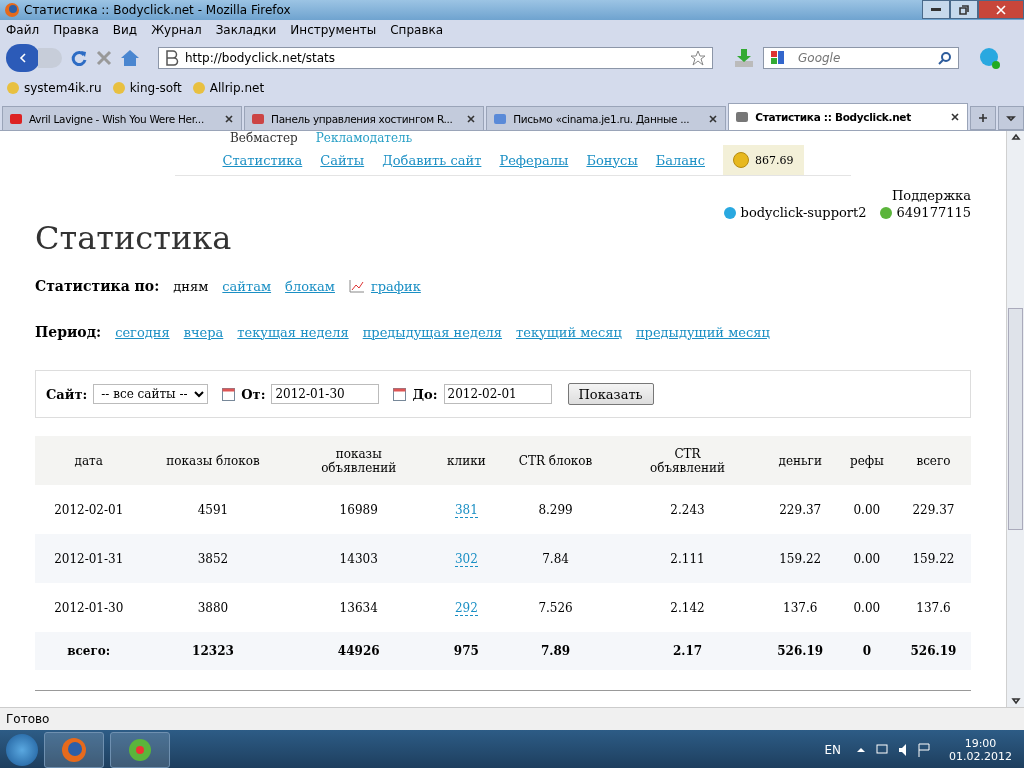 The width and height of the screenshot is (1024, 768). Describe the element at coordinates (247, 286) in the screenshot. I see `grouping-link: сайтам` at that location.